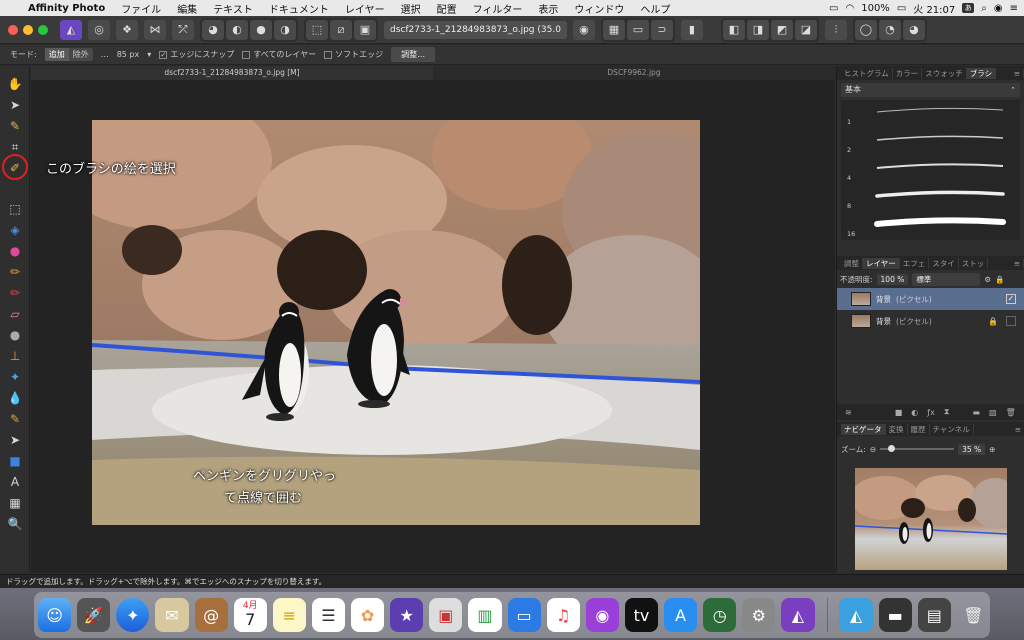  Describe the element at coordinates (485, 615) in the screenshot. I see `numbers-icon: ▥` at that location.